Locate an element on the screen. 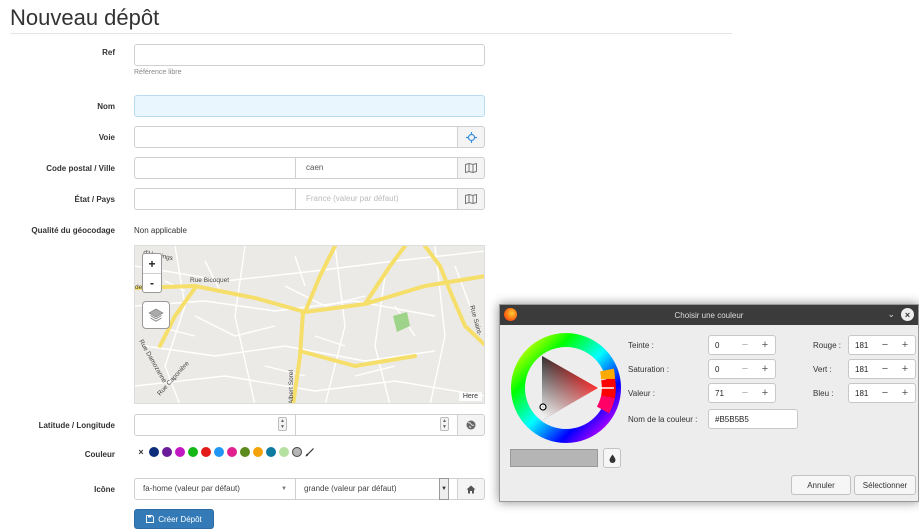  color-swatch-green is located at coordinates (193, 452).